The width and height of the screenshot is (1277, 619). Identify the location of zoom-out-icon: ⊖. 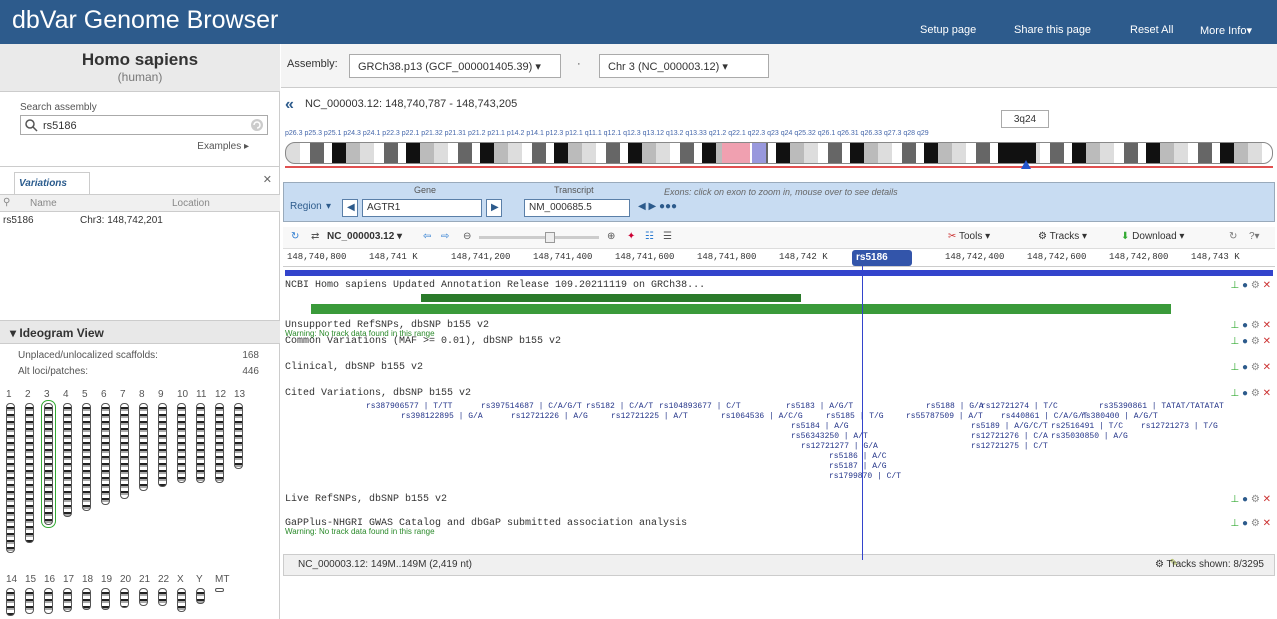
(467, 236).